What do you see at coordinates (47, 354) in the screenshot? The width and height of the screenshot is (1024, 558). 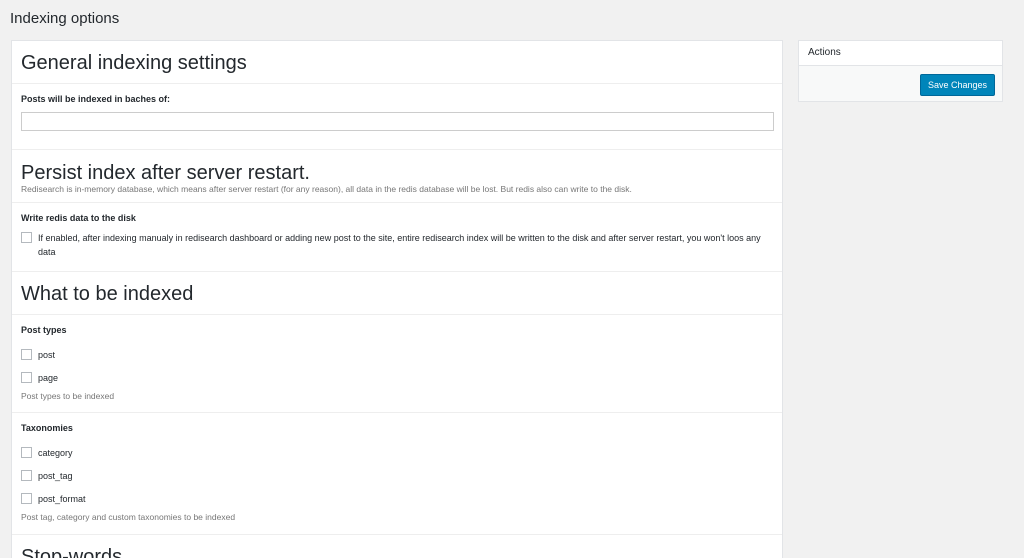 I see `post-type-label: post` at bounding box center [47, 354].